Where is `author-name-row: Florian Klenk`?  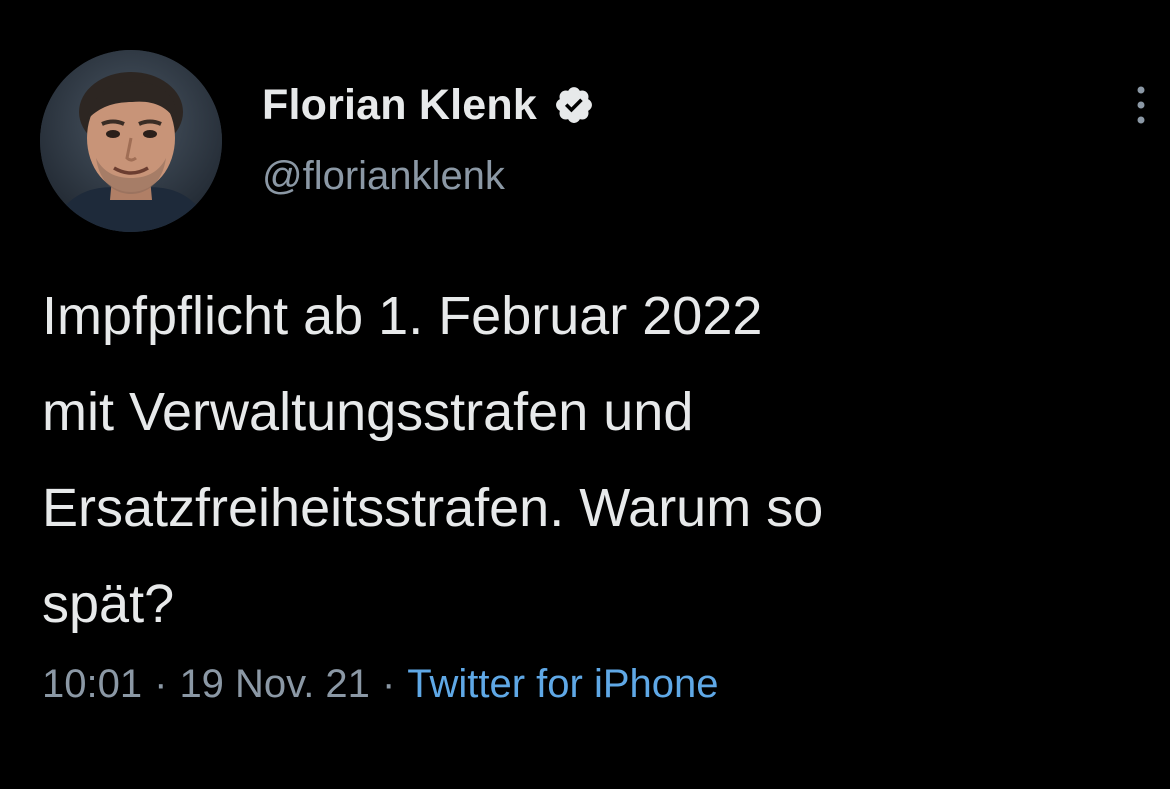 author-name-row: Florian Klenk is located at coordinates (428, 105).